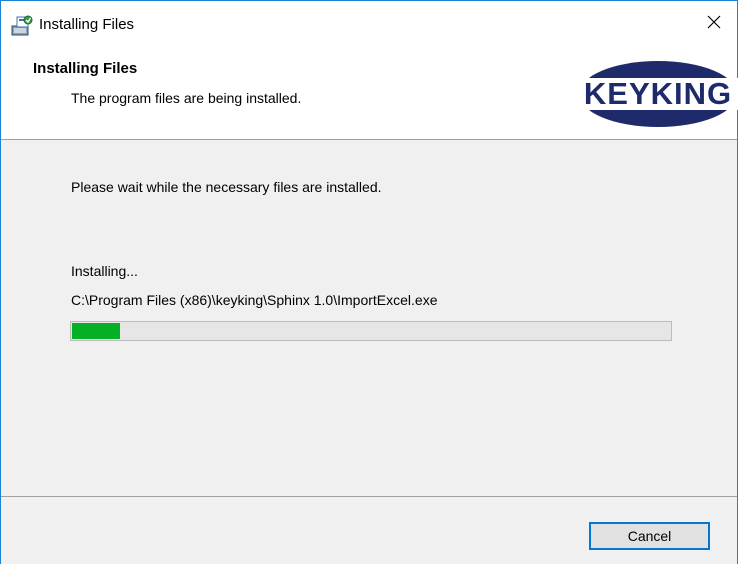 The width and height of the screenshot is (738, 564). What do you see at coordinates (649, 536) in the screenshot?
I see `cancel-button: Cancel` at bounding box center [649, 536].